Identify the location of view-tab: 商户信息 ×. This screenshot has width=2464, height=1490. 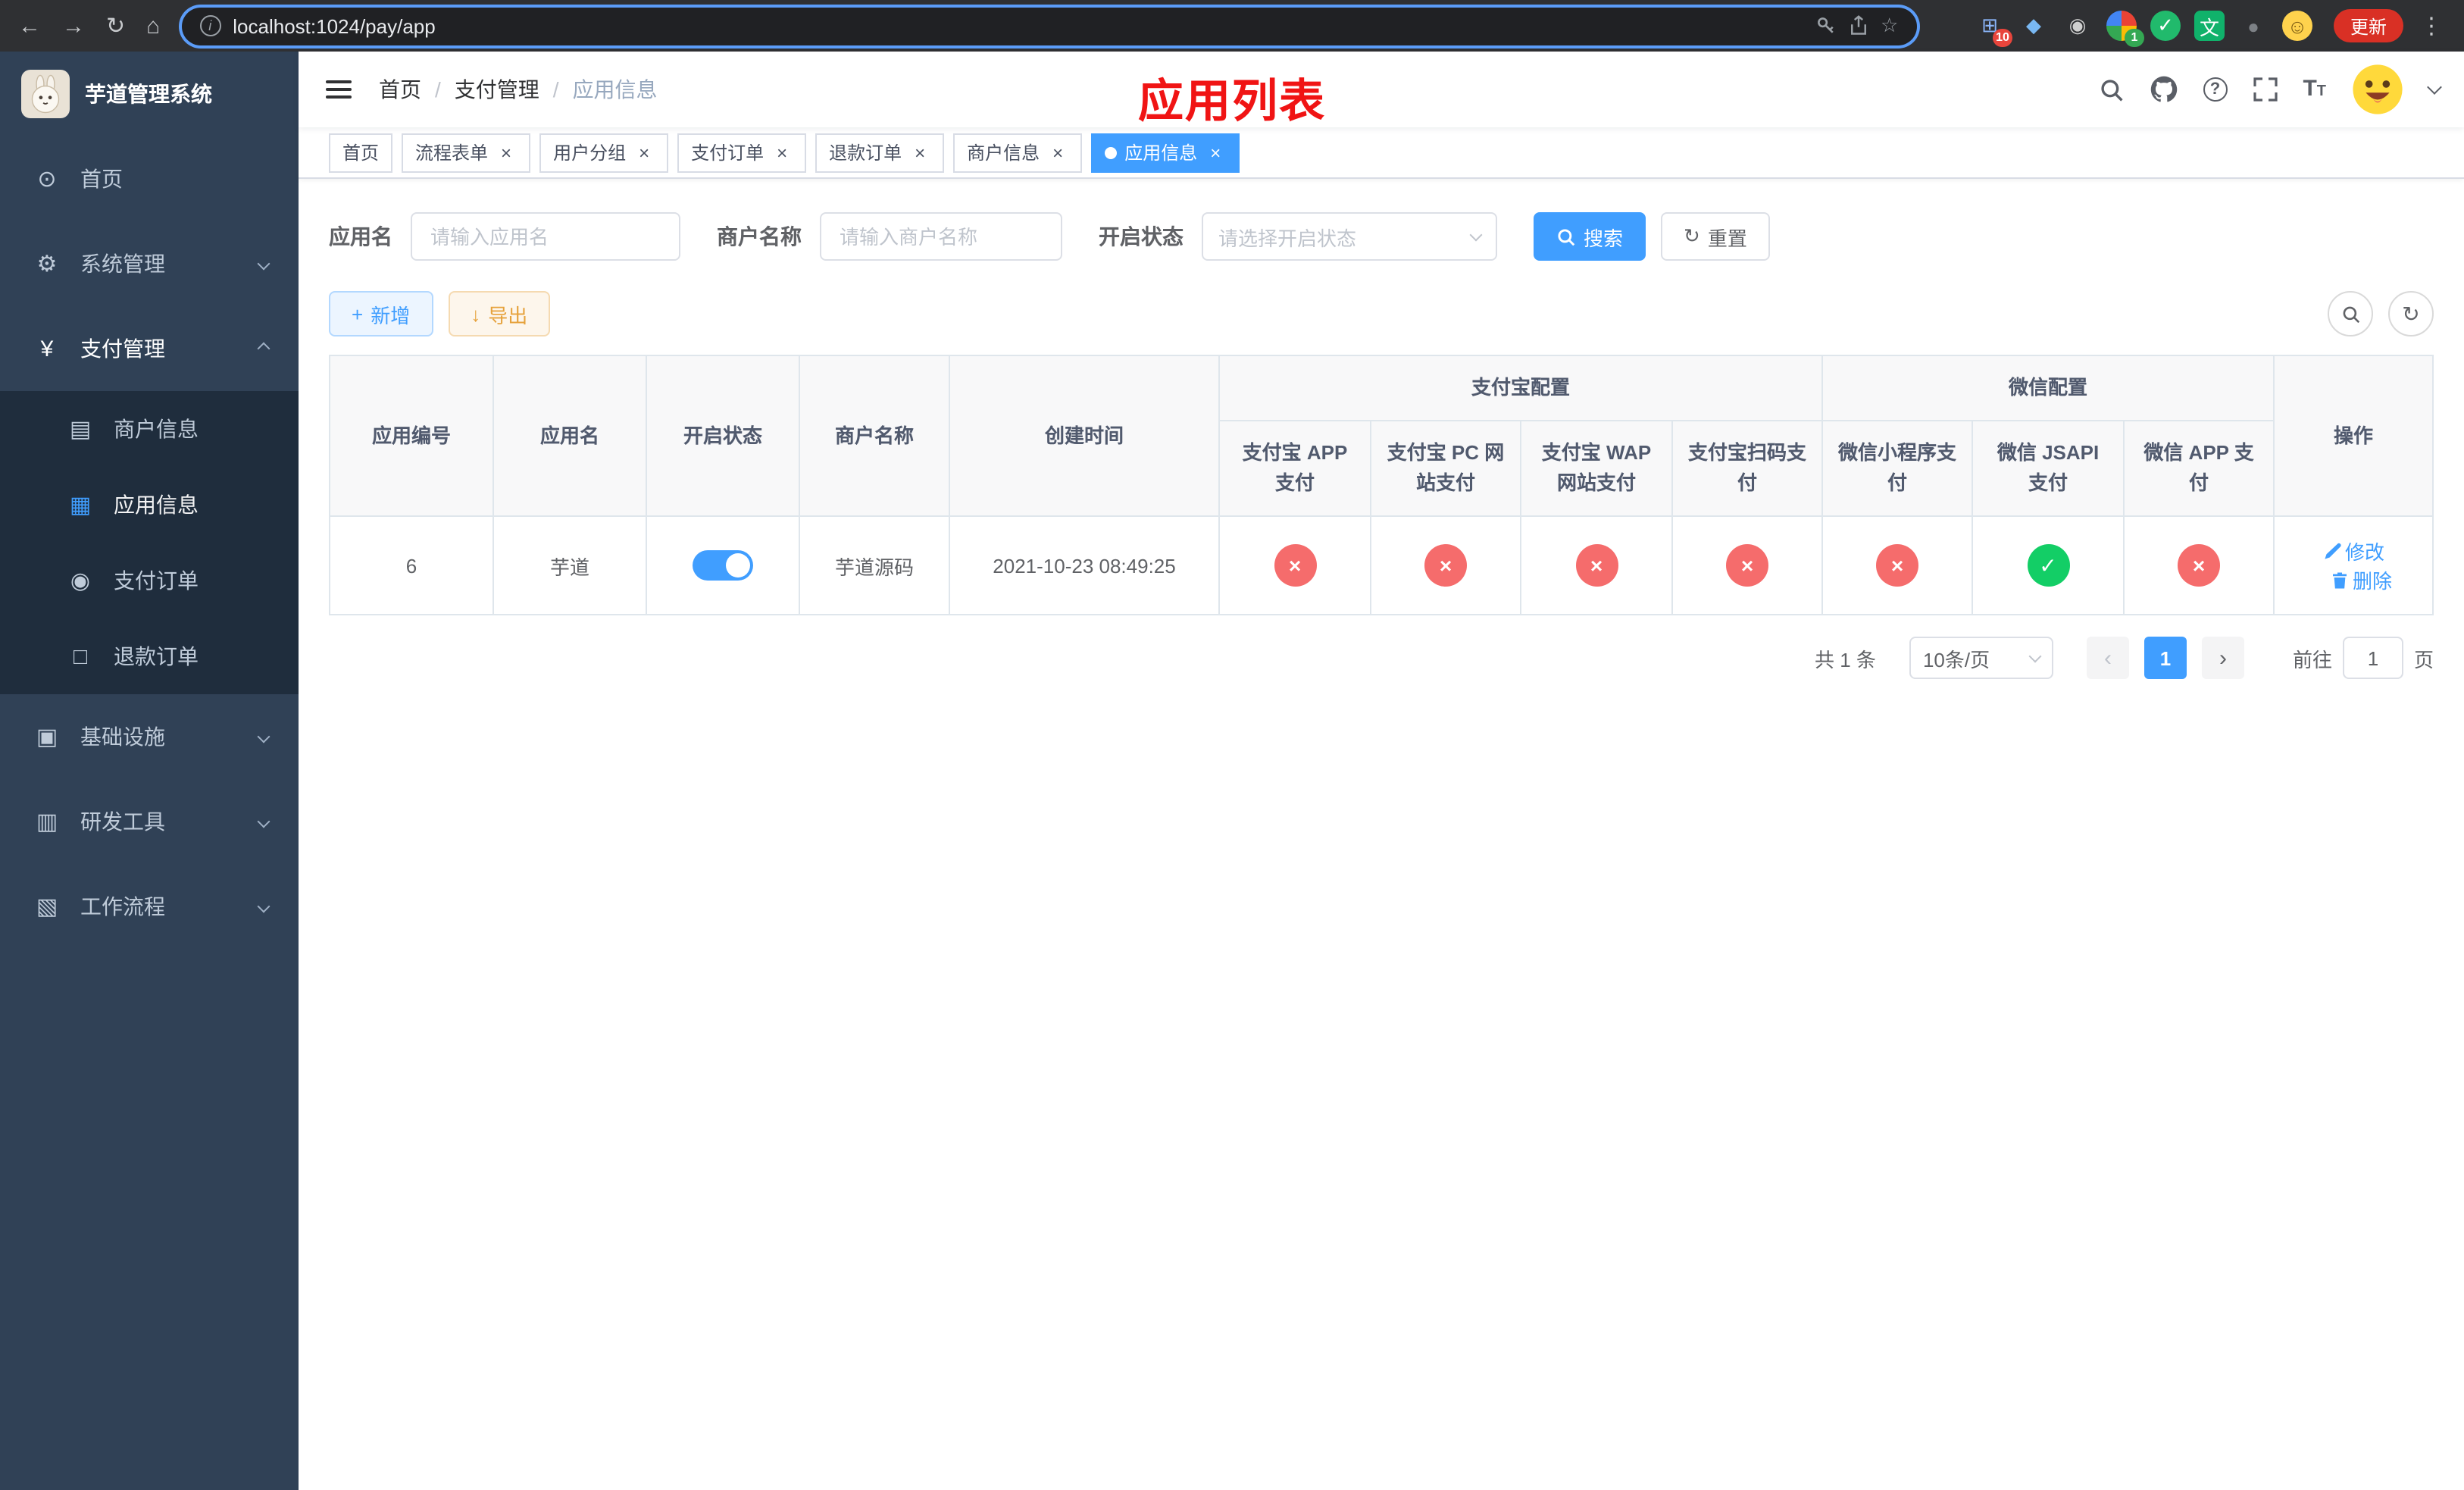
(1018, 152).